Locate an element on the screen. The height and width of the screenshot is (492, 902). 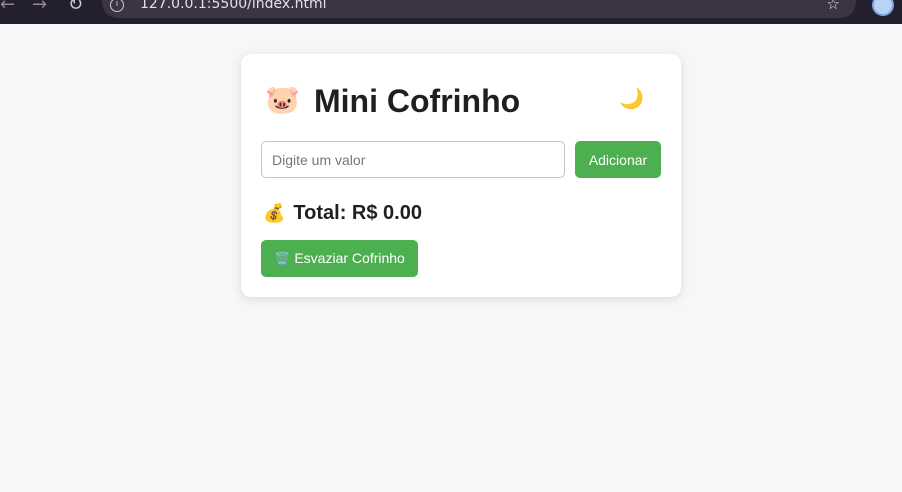
bookmark-star-icon: ☆ is located at coordinates (833, 6).